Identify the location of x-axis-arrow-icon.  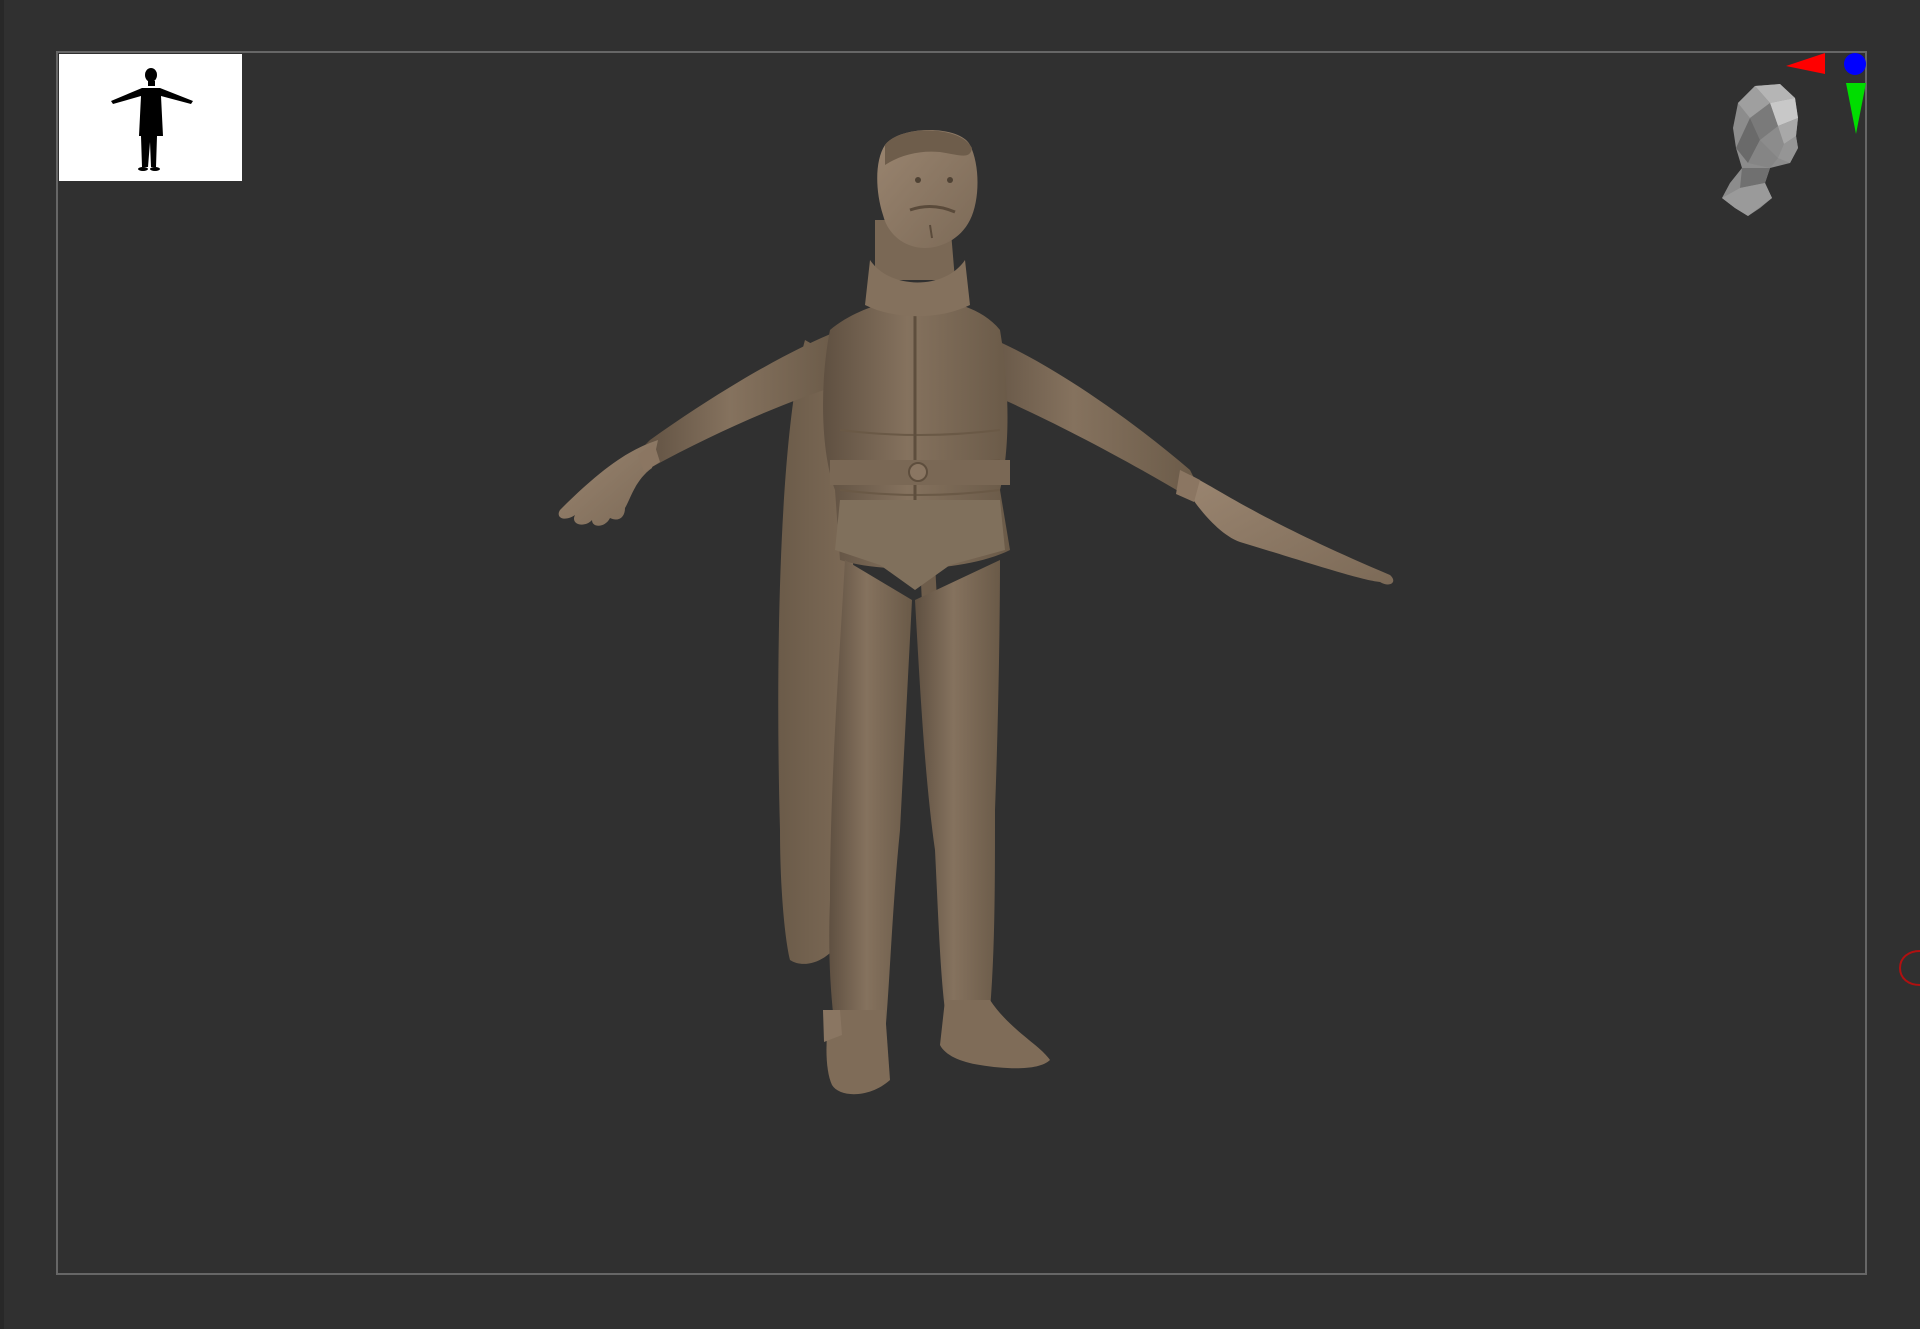
(1805, 63).